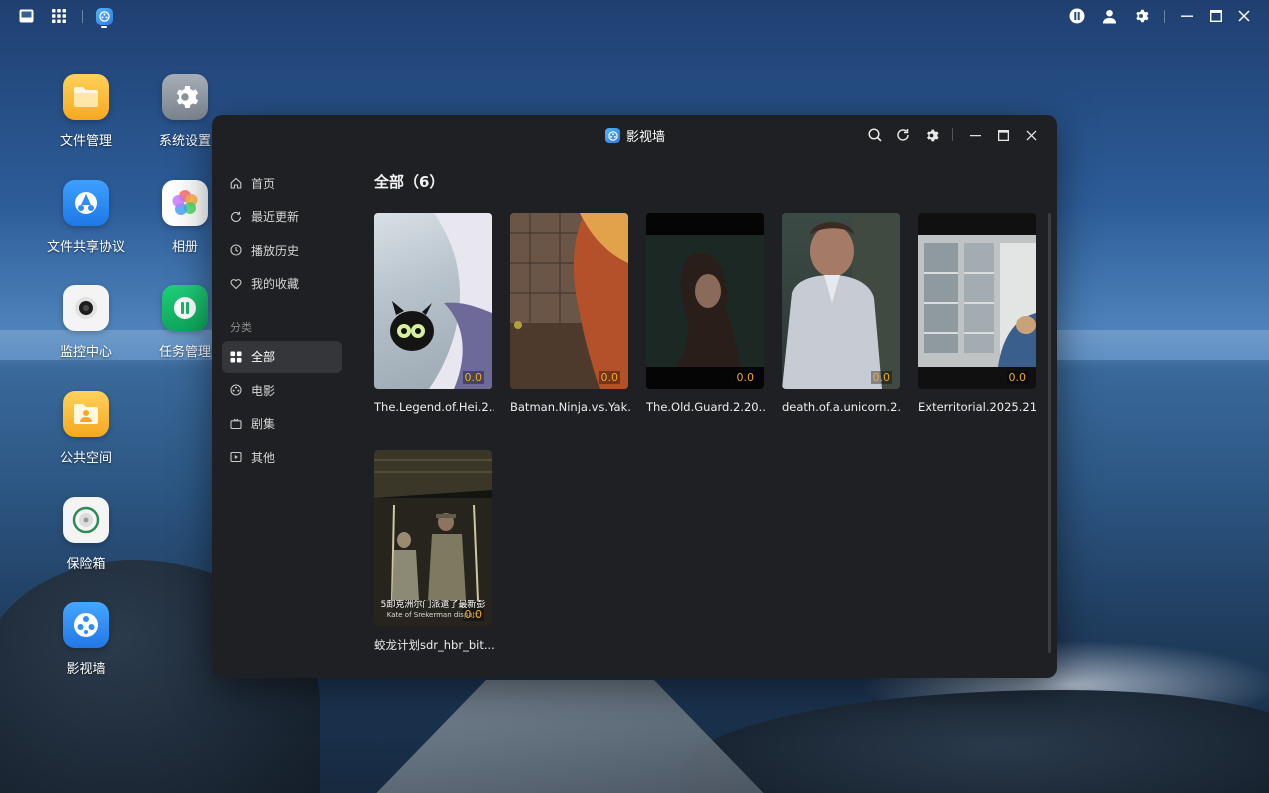  Describe the element at coordinates (236, 424) in the screenshot. I see `tv-icon` at that location.